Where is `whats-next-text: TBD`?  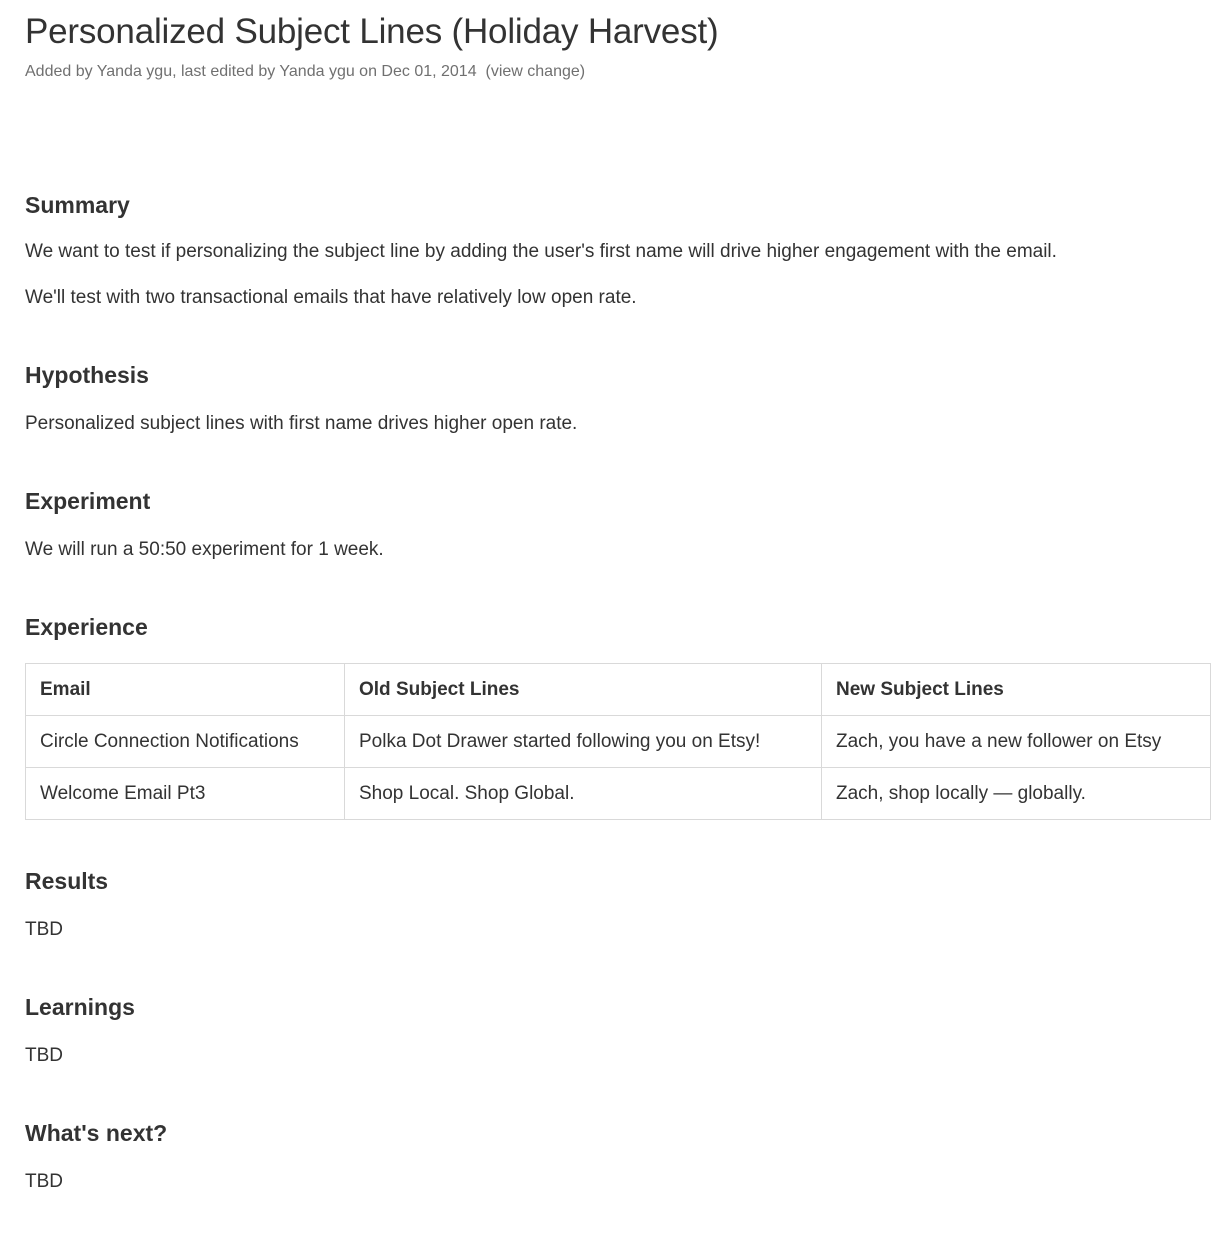 whats-next-text: TBD is located at coordinates (44, 1181).